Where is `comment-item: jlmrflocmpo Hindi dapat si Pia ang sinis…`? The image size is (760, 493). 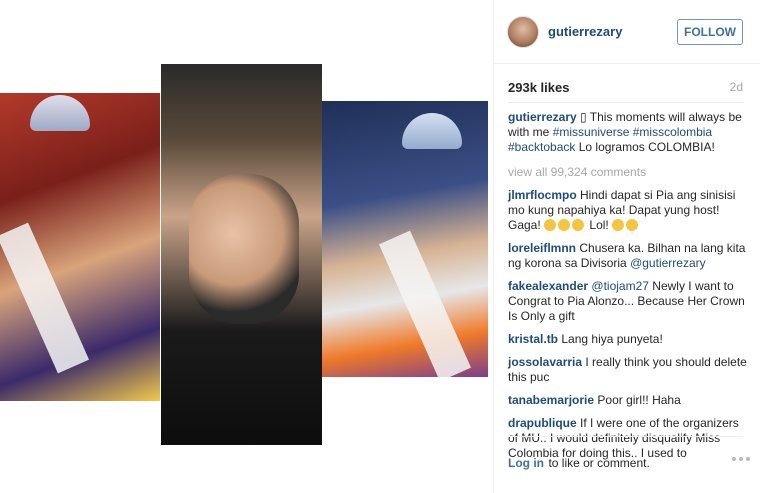 comment-item: jlmrflocmpo Hindi dapat si Pia ang sinis… is located at coordinates (628, 210).